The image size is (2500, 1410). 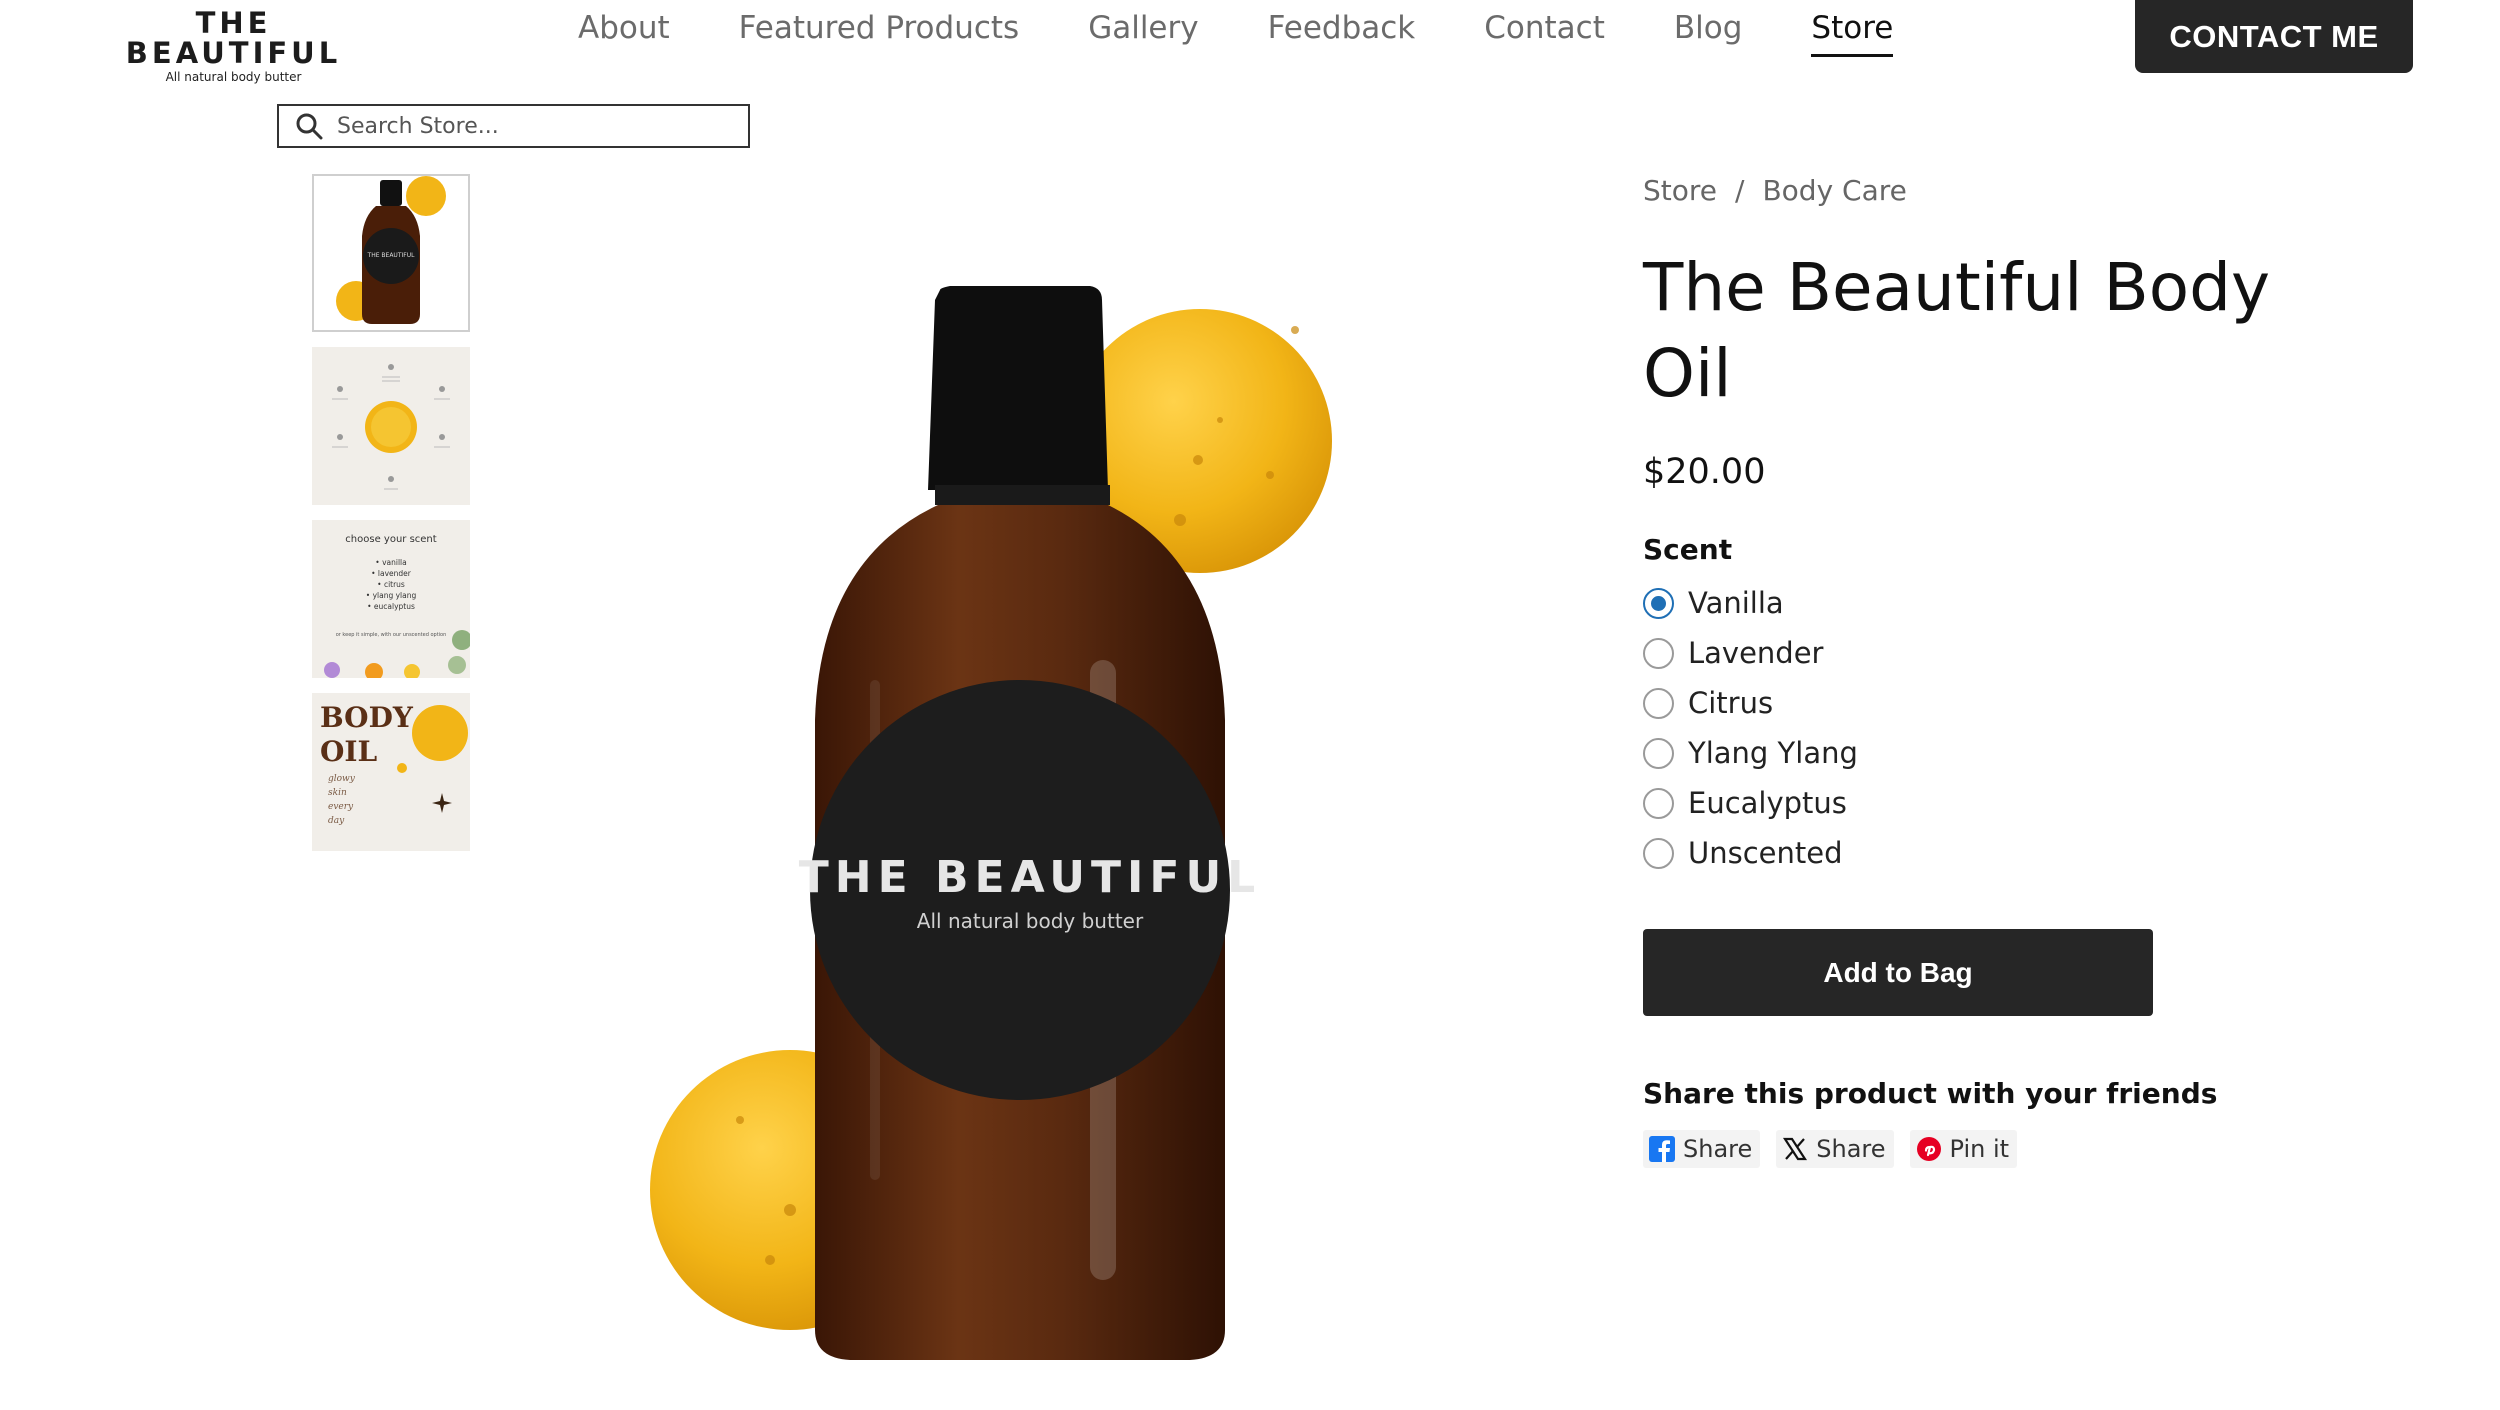 I want to click on thumbnail-infographic, so click(x=391, y=426).